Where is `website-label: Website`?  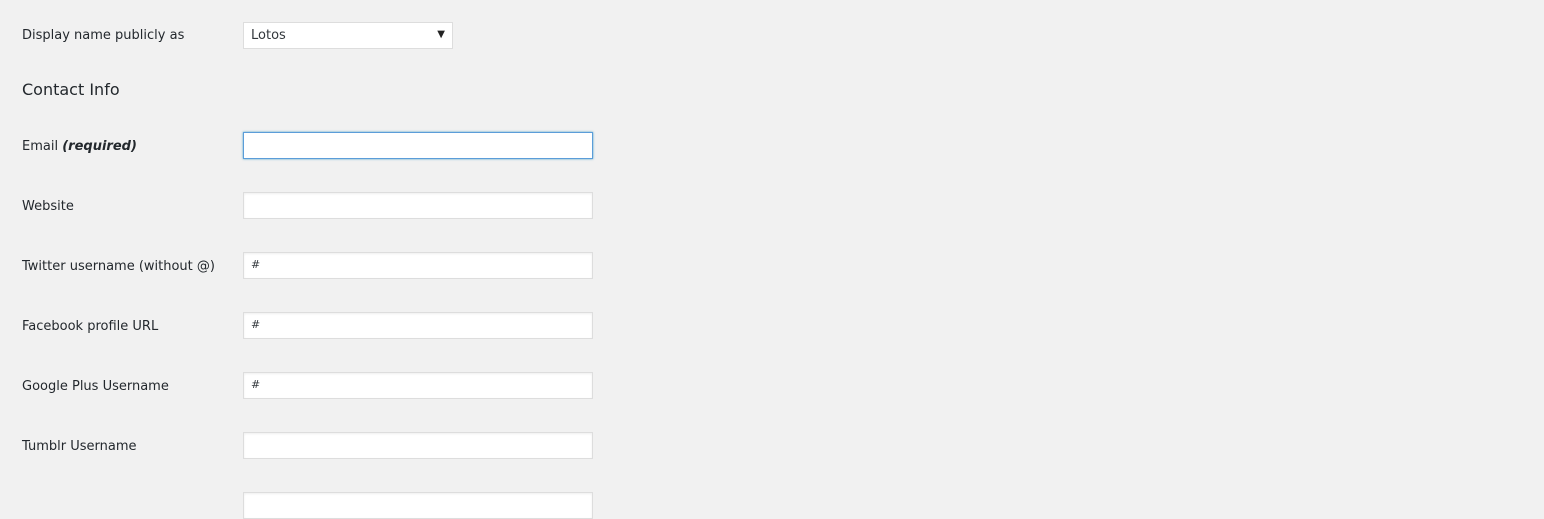 website-label: Website is located at coordinates (48, 206).